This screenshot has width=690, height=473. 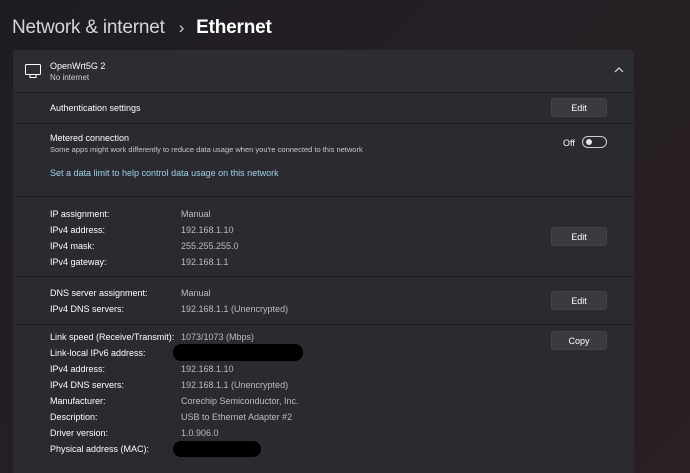 What do you see at coordinates (33, 71) in the screenshot?
I see `ethernet-network-icon` at bounding box center [33, 71].